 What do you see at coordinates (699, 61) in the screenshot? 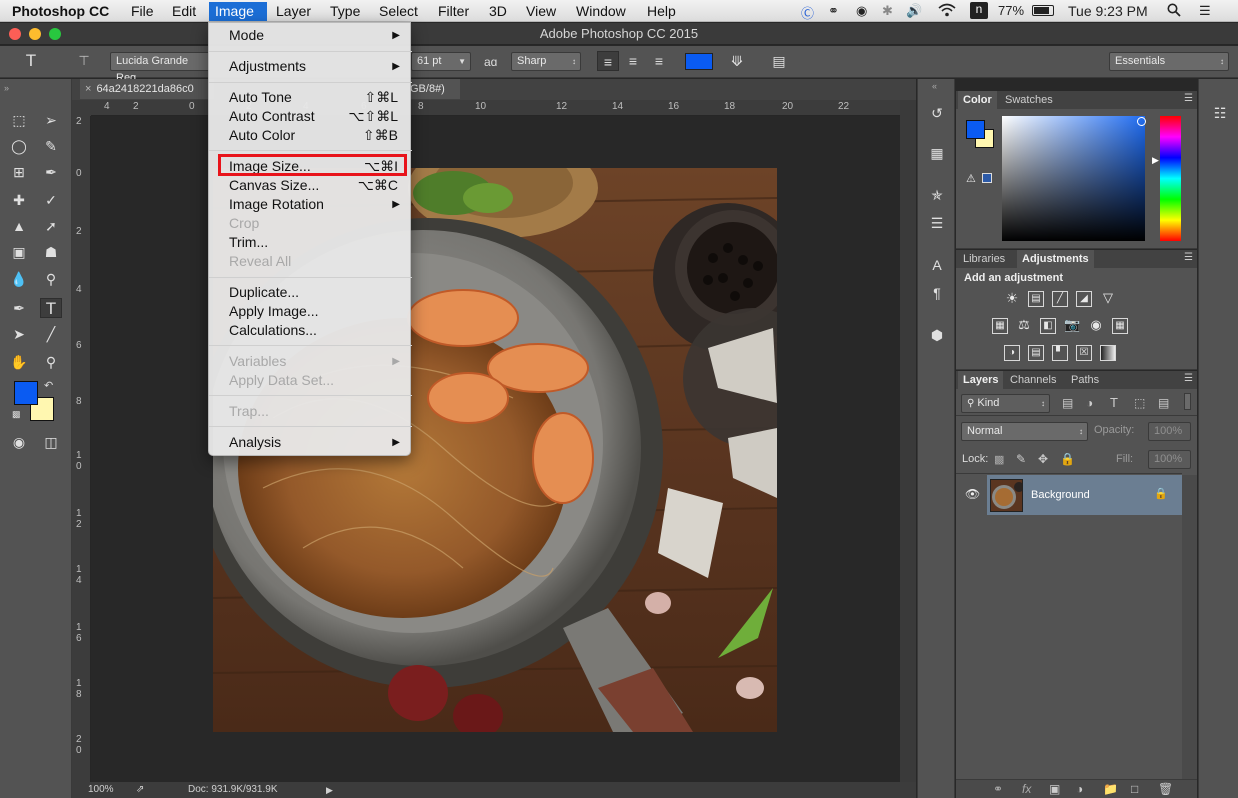
I see `text-color-swatch` at bounding box center [699, 61].